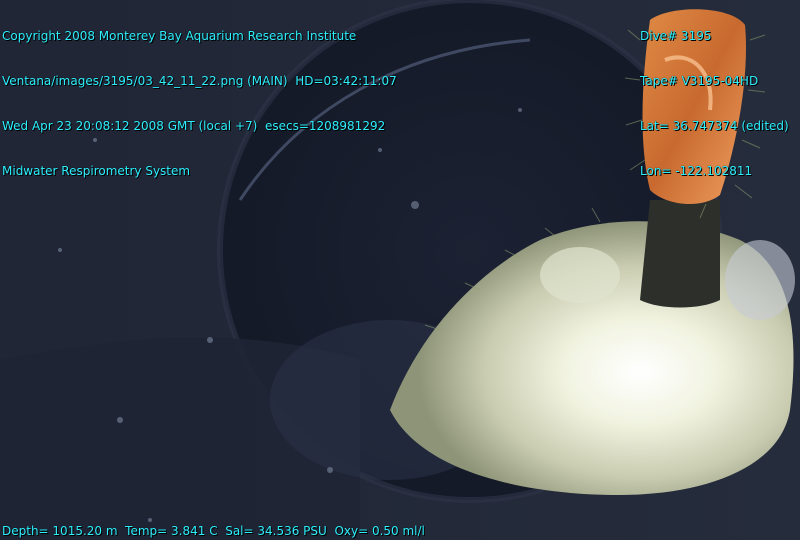 The image size is (800, 540). What do you see at coordinates (680, 254) in the screenshot?
I see `plunger-rod` at bounding box center [680, 254].